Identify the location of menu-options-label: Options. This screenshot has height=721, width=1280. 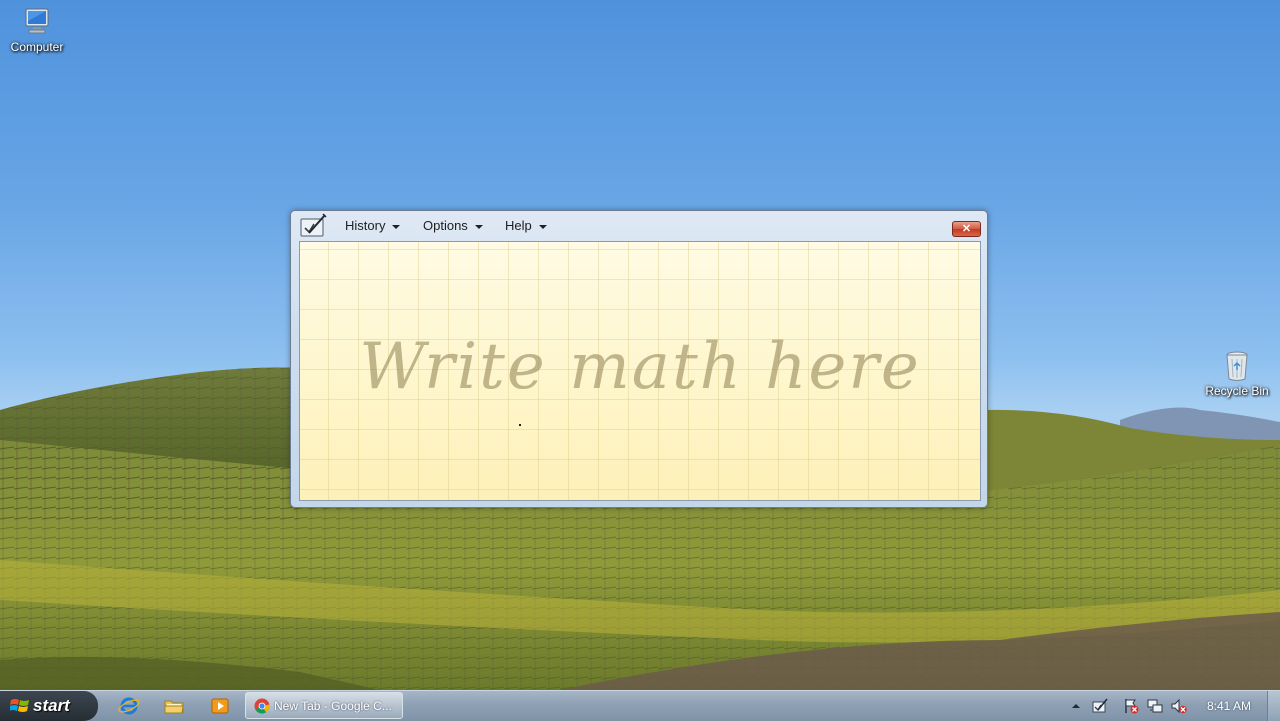
(445, 225).